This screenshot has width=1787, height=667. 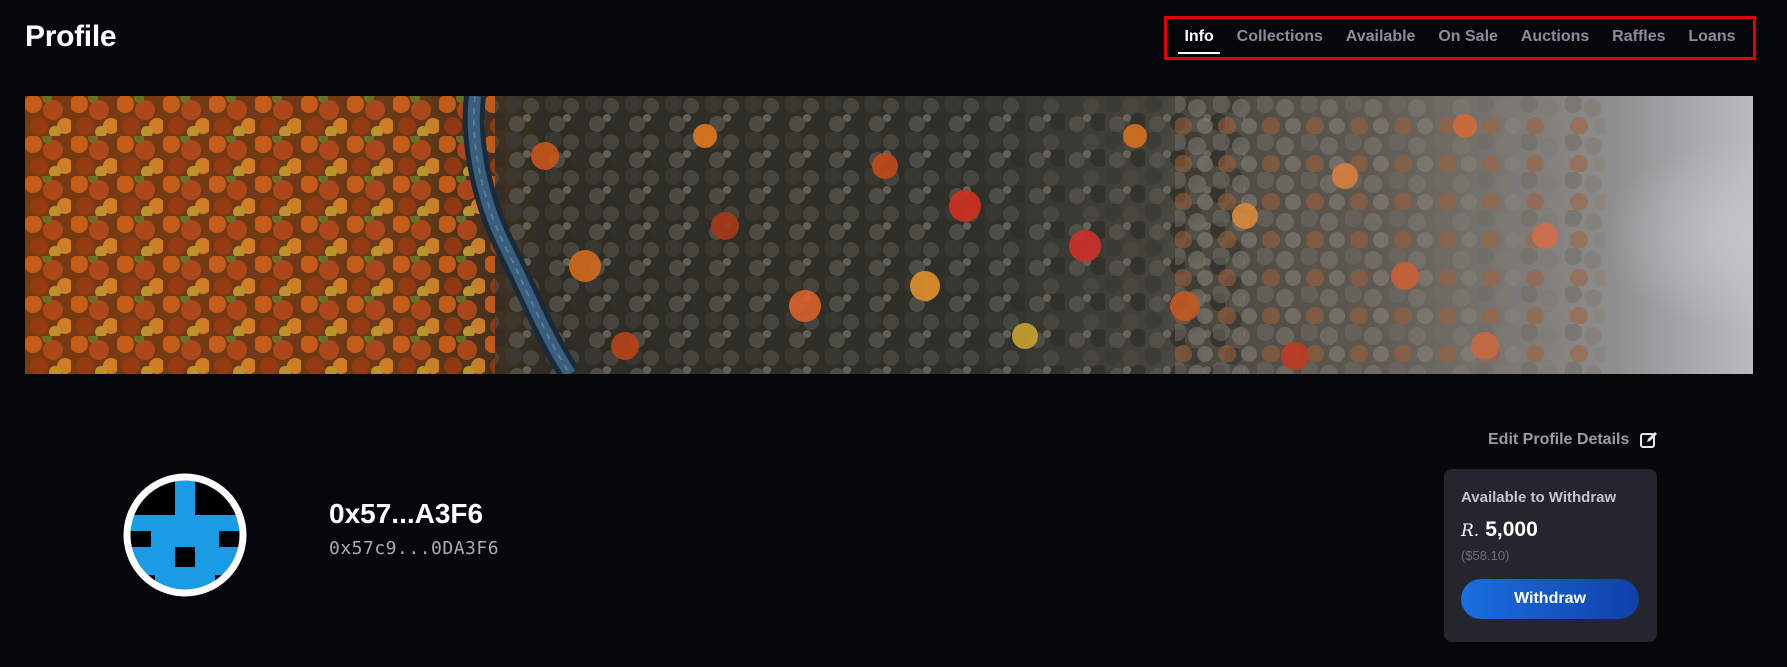 What do you see at coordinates (1559, 439) in the screenshot?
I see `edit-profile-label: Edit Profile Details` at bounding box center [1559, 439].